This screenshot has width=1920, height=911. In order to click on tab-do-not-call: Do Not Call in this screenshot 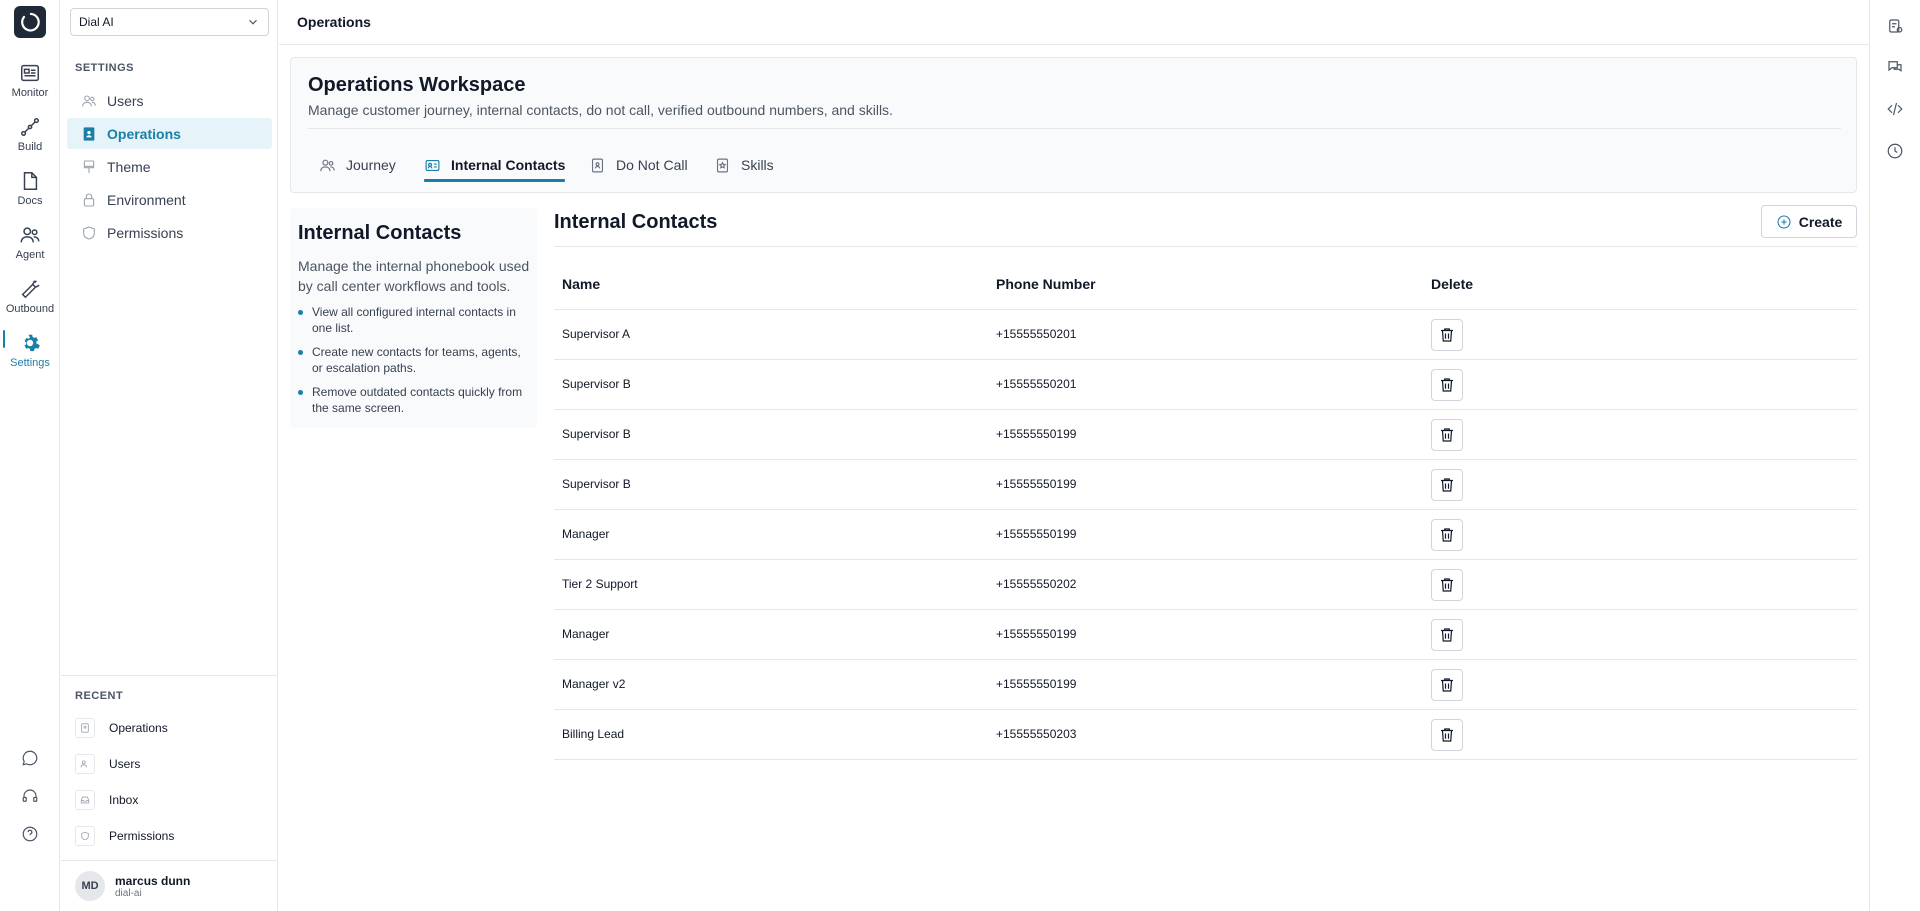, I will do `click(638, 165)`.